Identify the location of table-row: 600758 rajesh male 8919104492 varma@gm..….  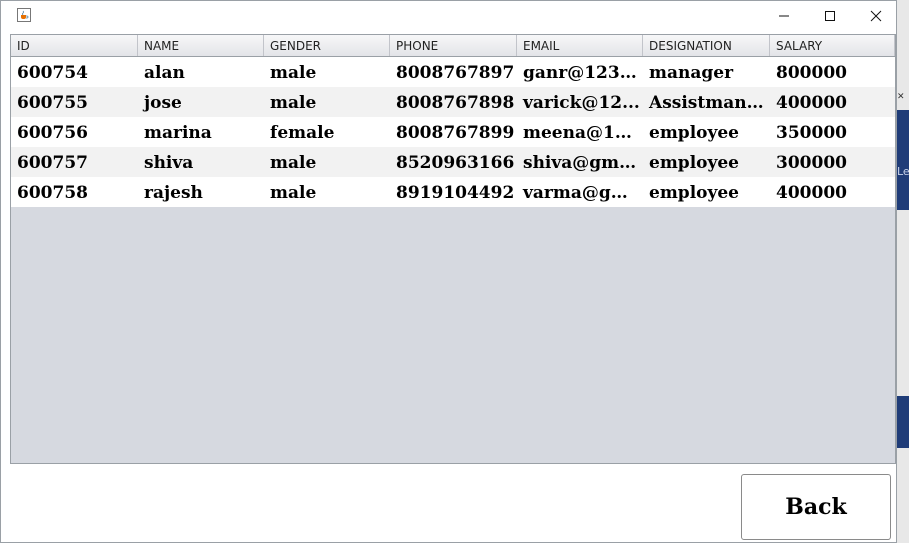
(453, 192).